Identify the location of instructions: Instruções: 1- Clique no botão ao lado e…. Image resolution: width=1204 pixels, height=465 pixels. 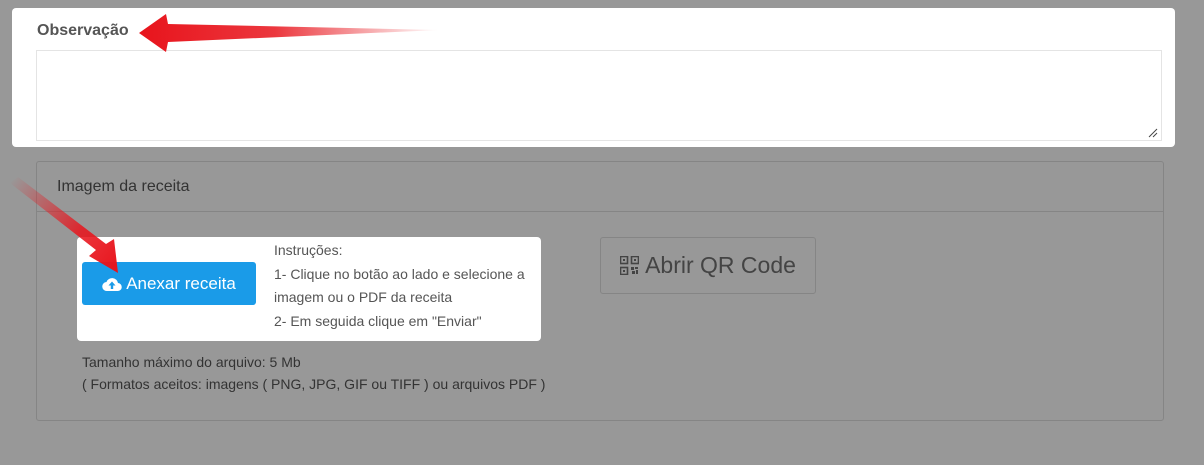
(399, 286).